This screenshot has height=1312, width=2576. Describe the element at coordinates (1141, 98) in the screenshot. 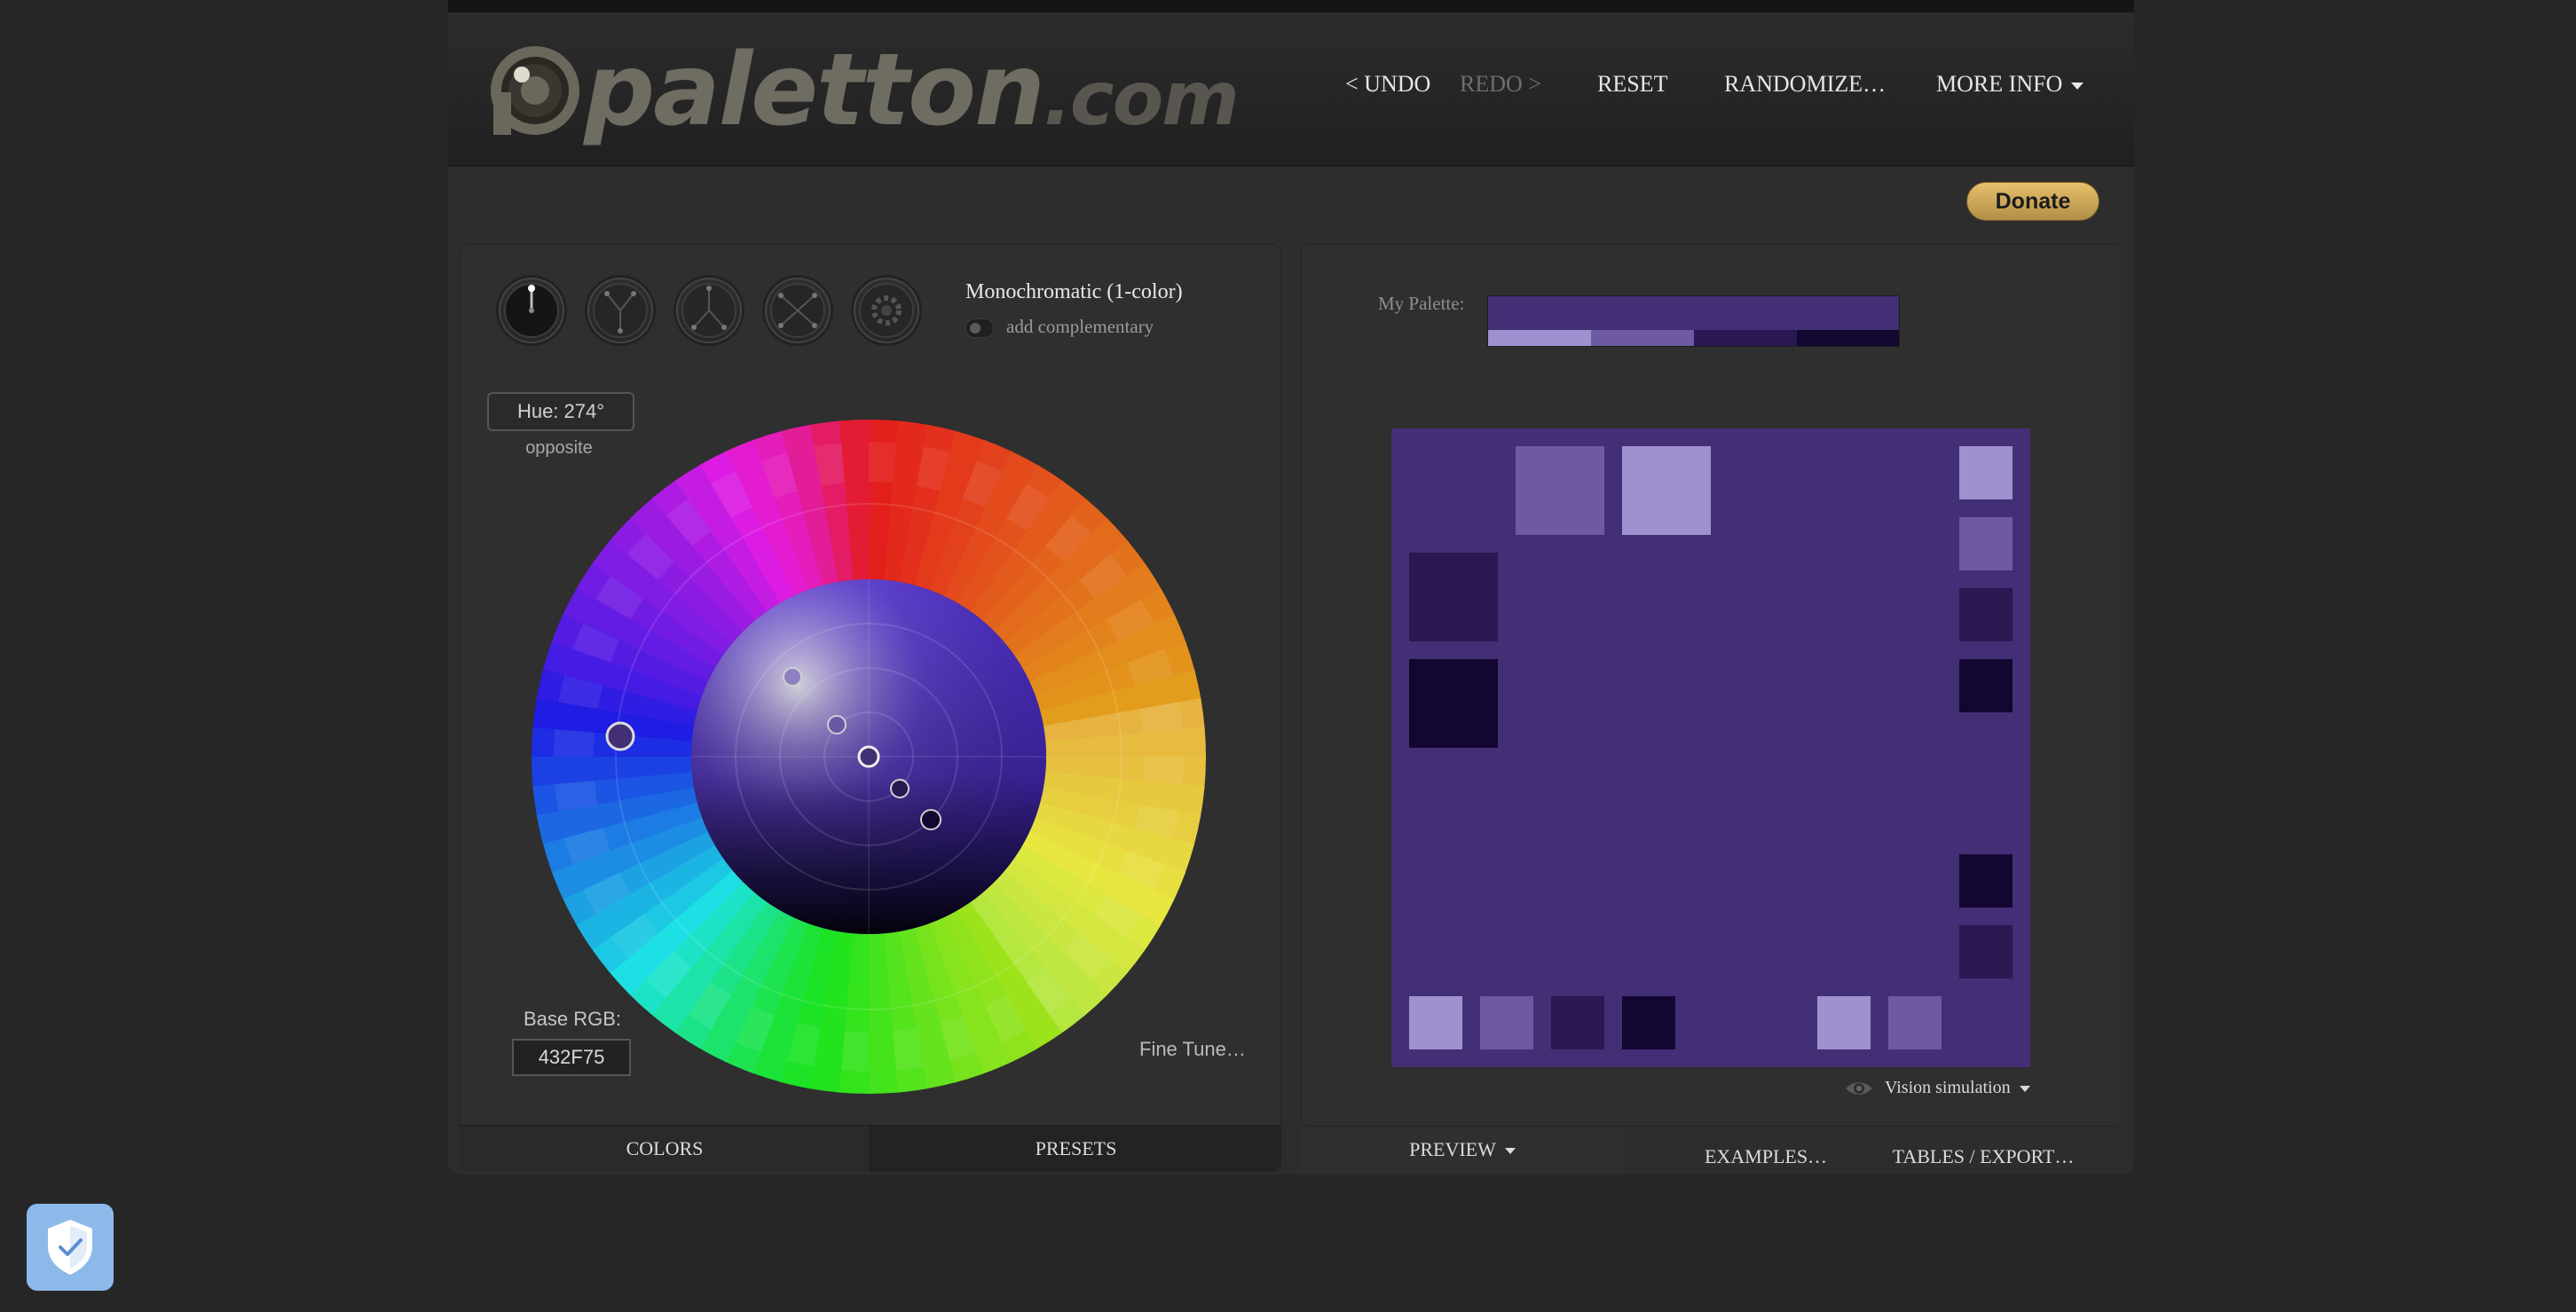

I see `logo-suffix: .com` at that location.